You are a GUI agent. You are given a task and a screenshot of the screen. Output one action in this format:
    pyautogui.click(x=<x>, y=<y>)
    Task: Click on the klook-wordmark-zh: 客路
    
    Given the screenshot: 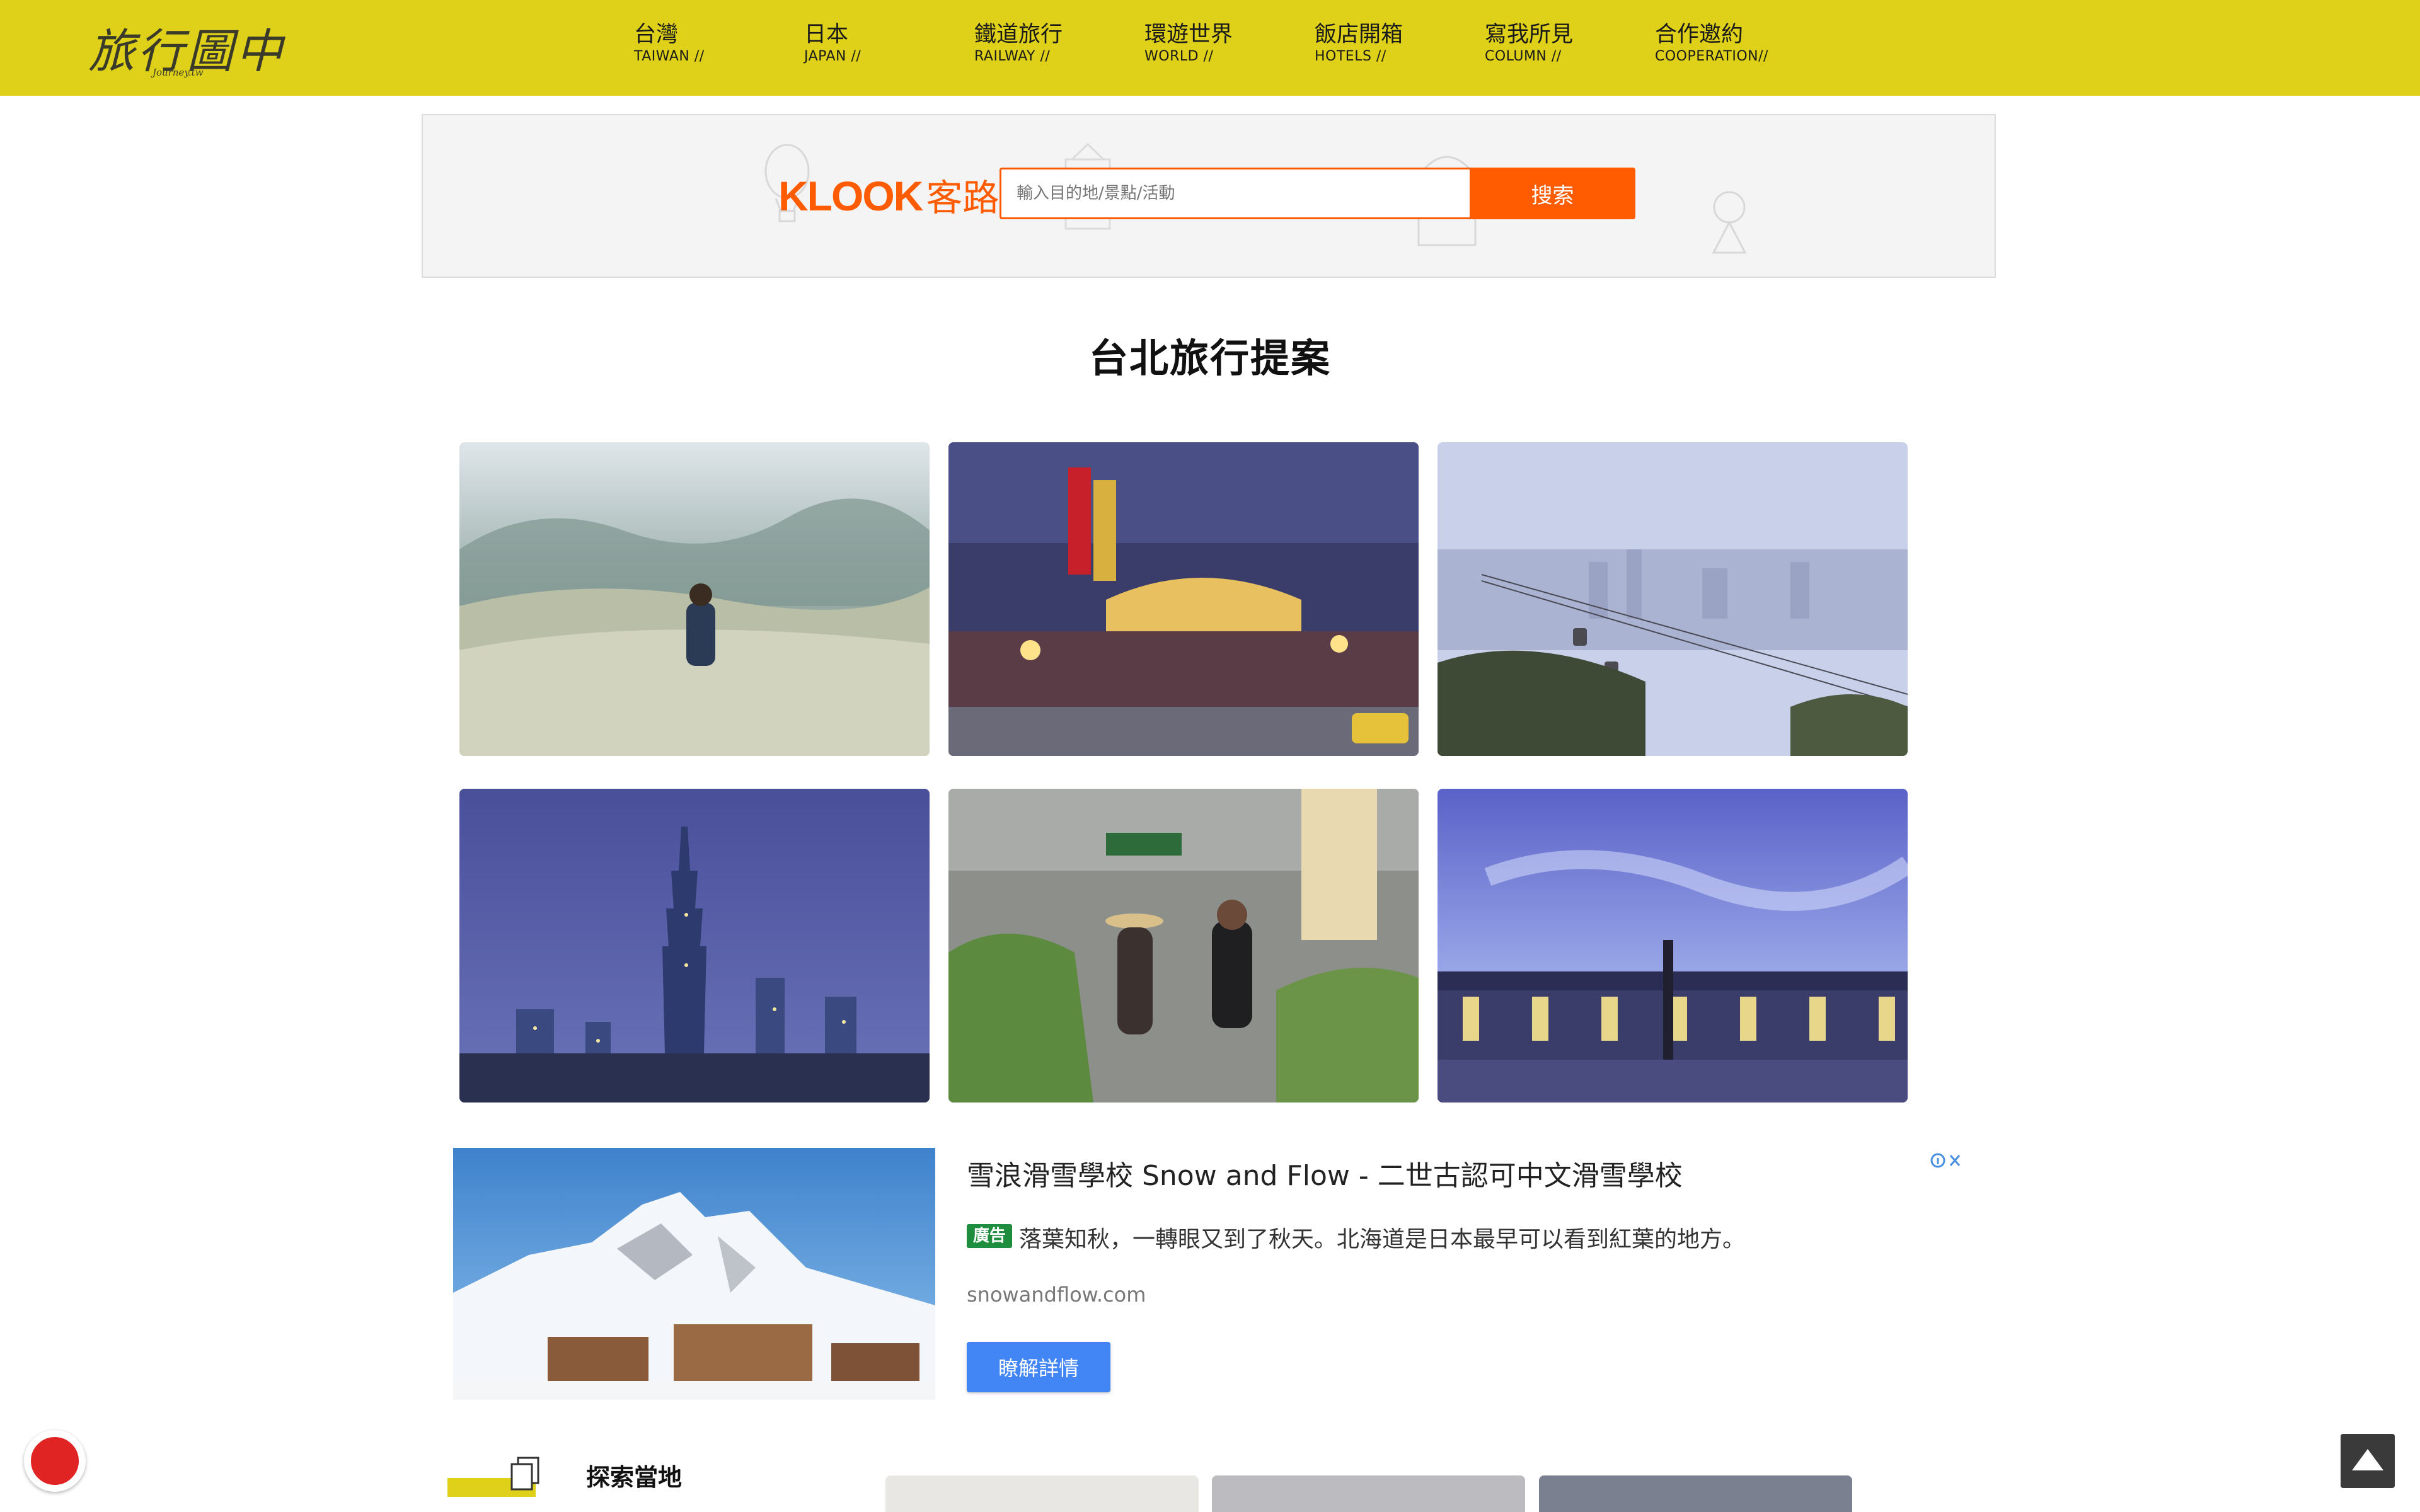 What is the action you would take?
    pyautogui.click(x=963, y=197)
    